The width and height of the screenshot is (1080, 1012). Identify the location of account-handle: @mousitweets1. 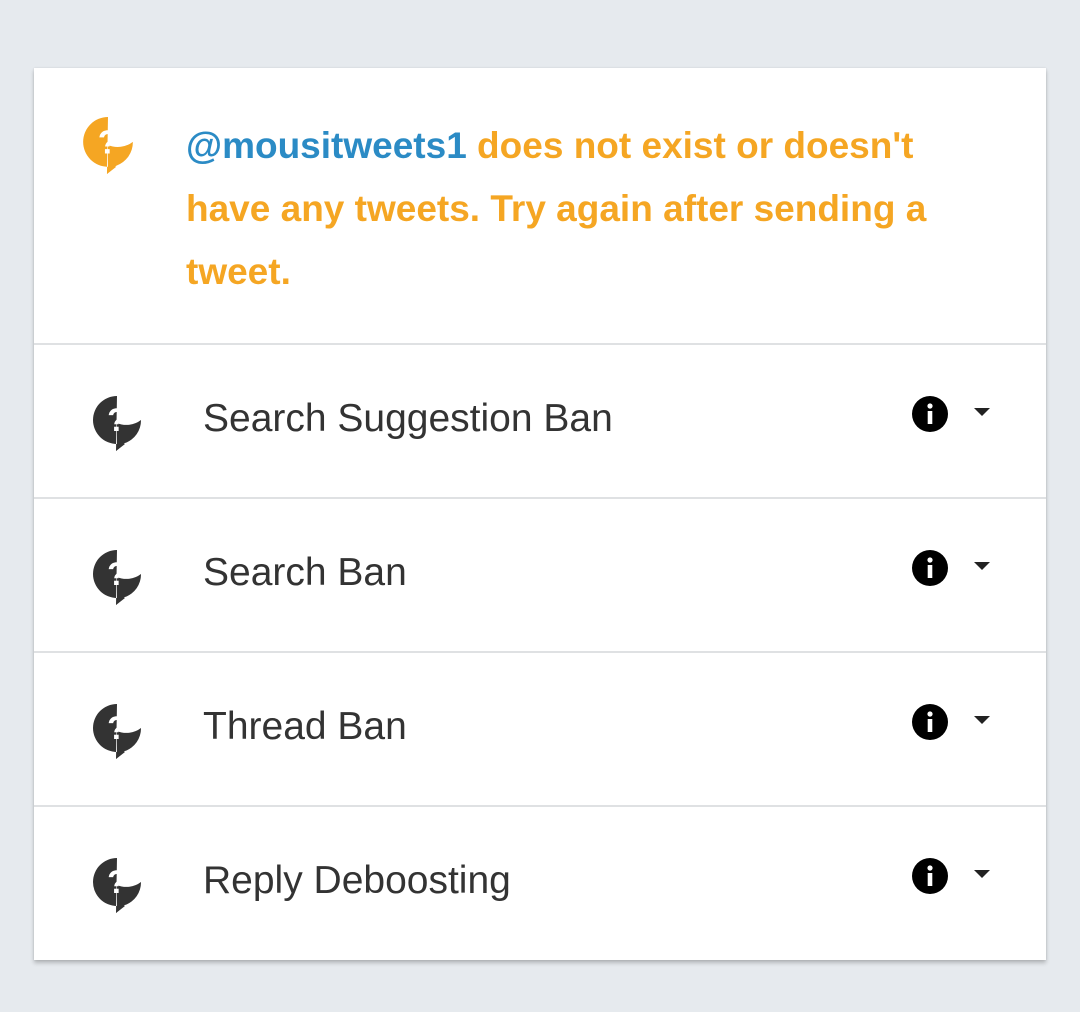
(326, 145).